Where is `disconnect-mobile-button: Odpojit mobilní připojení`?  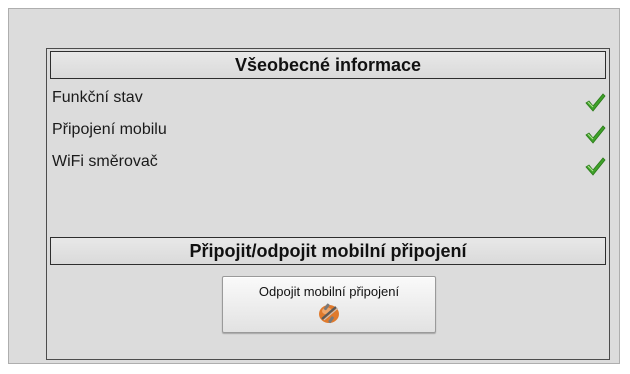 disconnect-mobile-button: Odpojit mobilní připojení is located at coordinates (329, 304).